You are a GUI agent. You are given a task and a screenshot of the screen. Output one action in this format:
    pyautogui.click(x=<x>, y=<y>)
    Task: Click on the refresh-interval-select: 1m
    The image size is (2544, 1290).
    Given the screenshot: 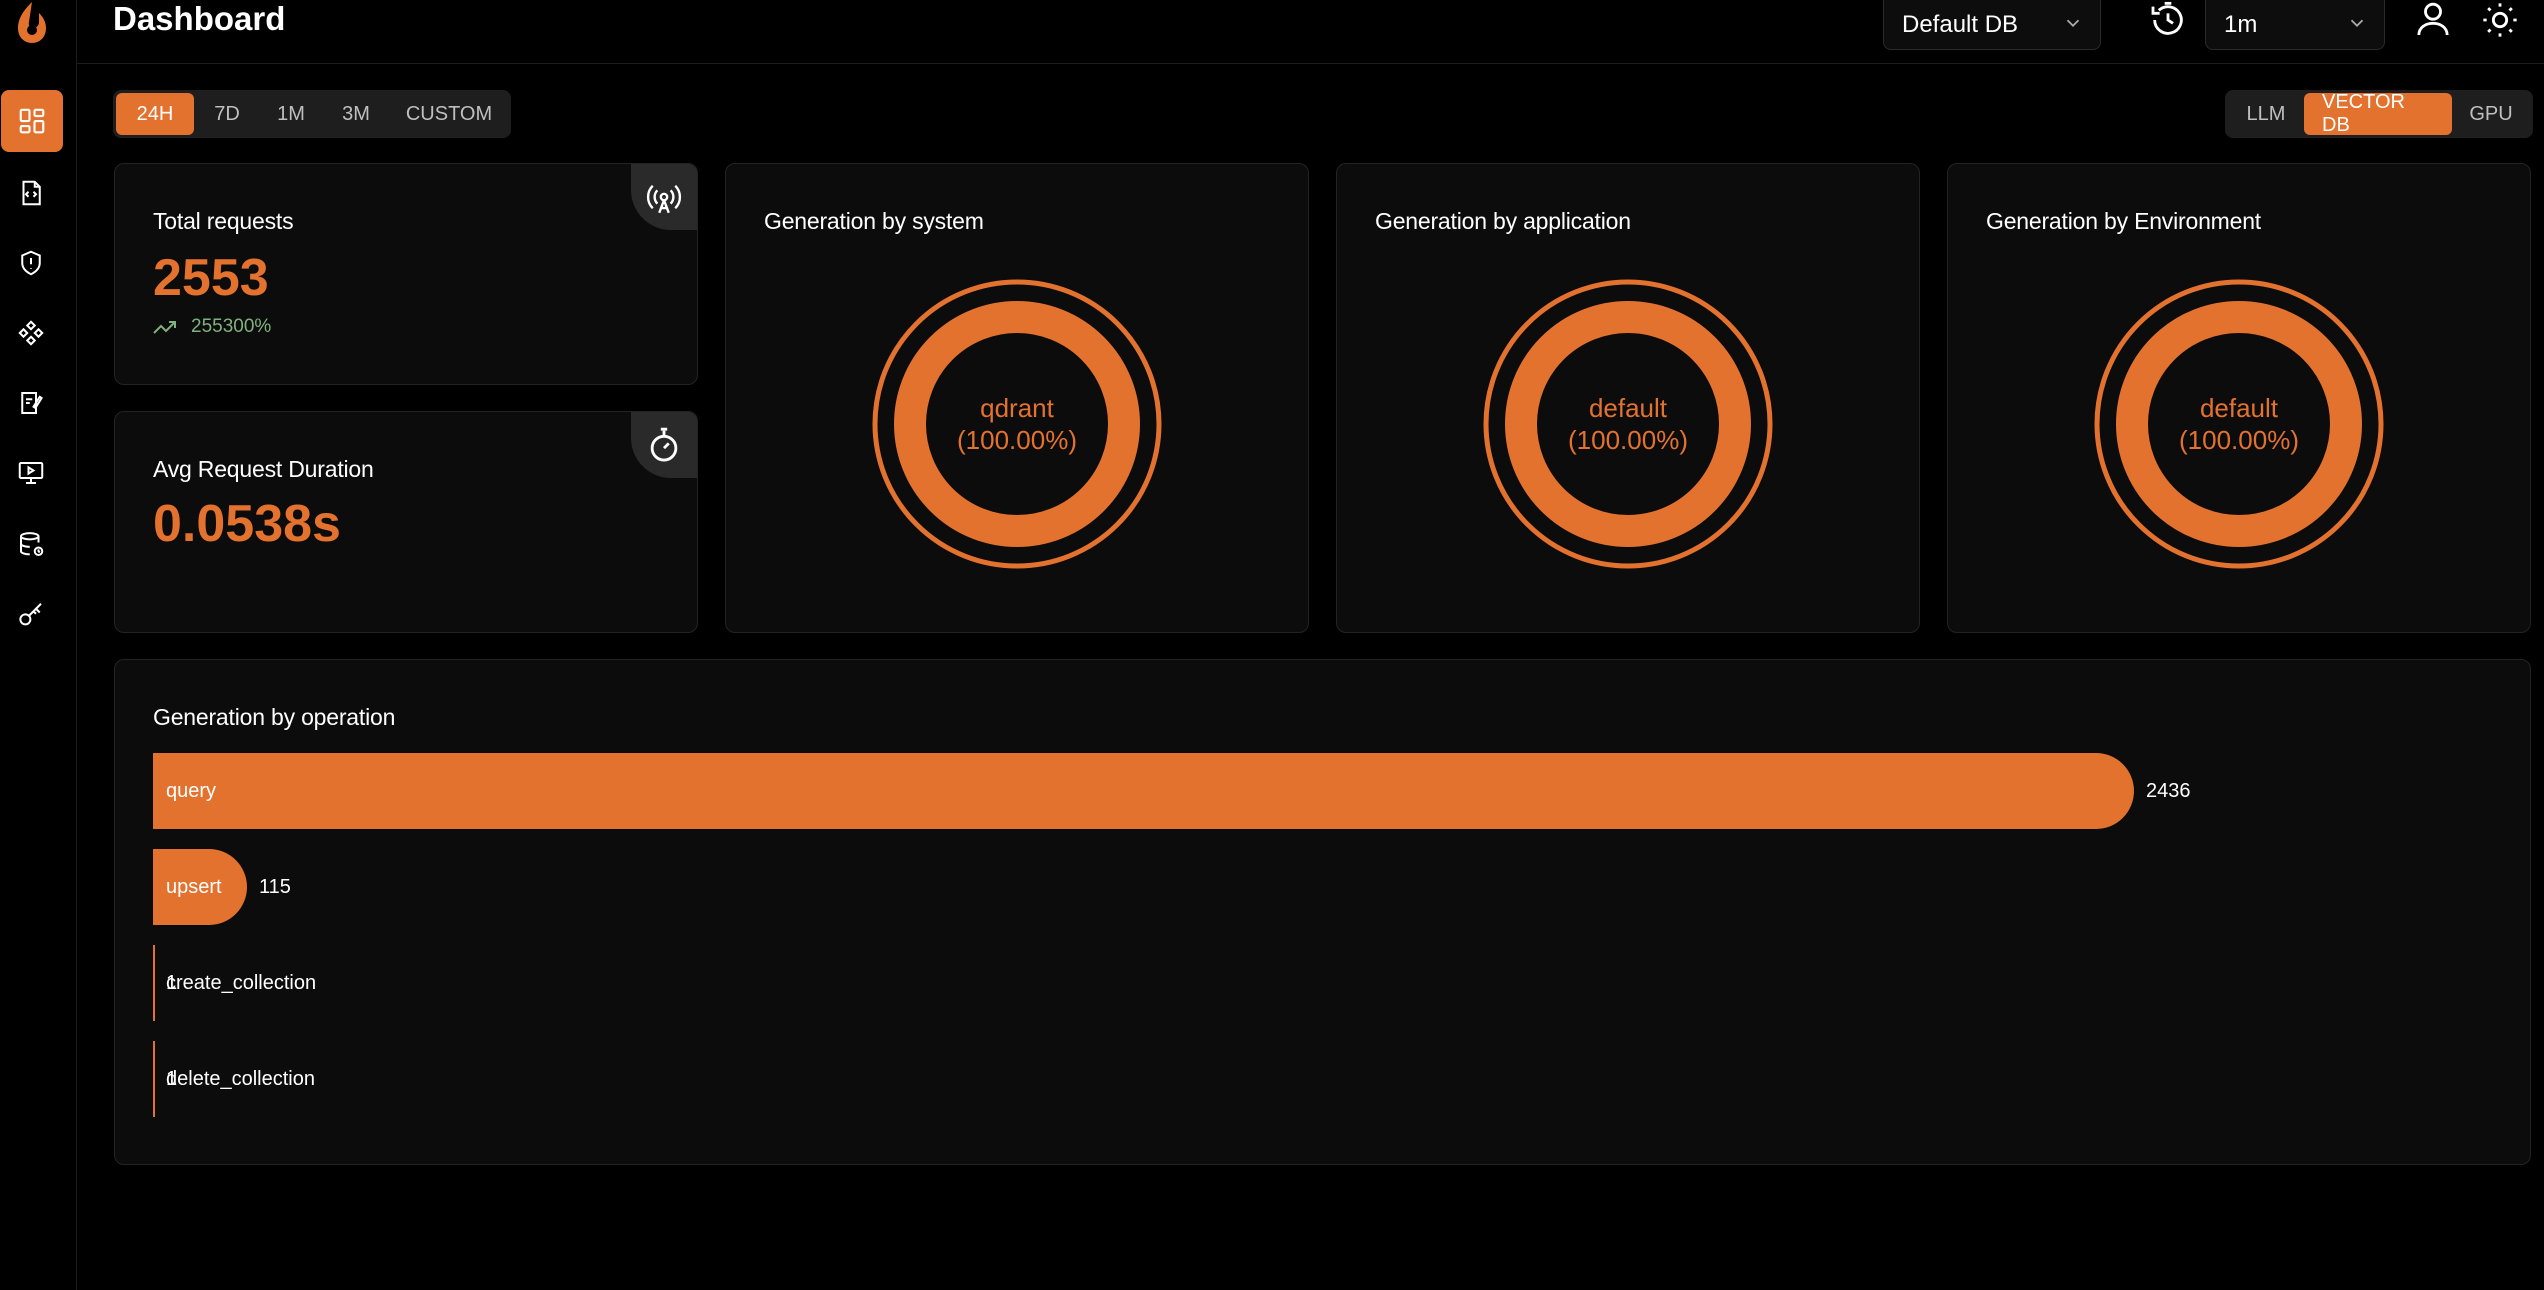 What is the action you would take?
    pyautogui.click(x=2295, y=25)
    